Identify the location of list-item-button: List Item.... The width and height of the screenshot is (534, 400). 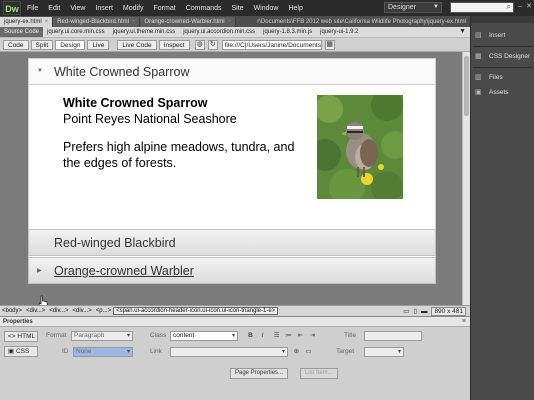
(319, 373).